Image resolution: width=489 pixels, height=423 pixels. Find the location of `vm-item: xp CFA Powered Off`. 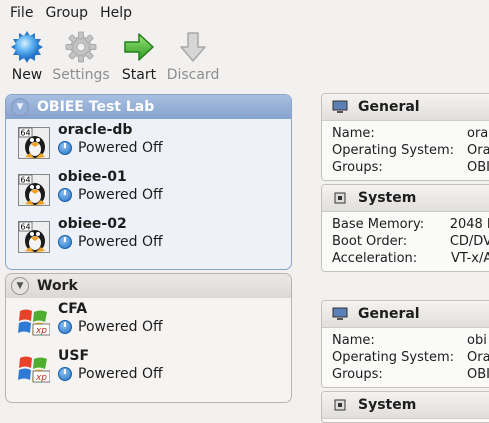

vm-item: xp CFA Powered Off is located at coordinates (148, 321).